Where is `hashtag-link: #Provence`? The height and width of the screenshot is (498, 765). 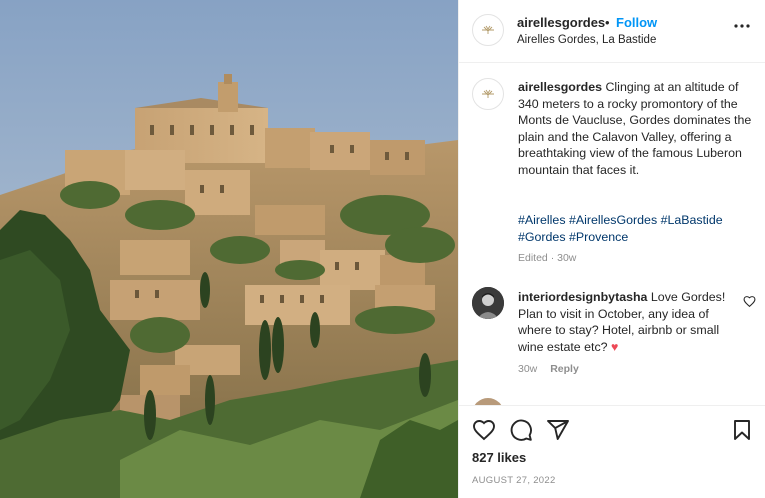 hashtag-link: #Provence is located at coordinates (598, 237).